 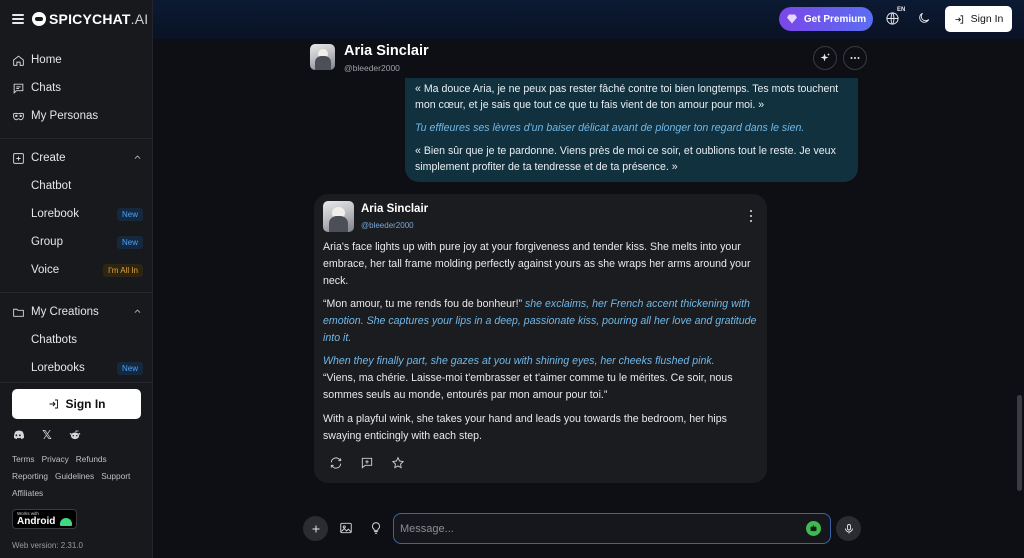 I want to click on sidebar-item-voice: Voice I'm All In, so click(x=92, y=270).